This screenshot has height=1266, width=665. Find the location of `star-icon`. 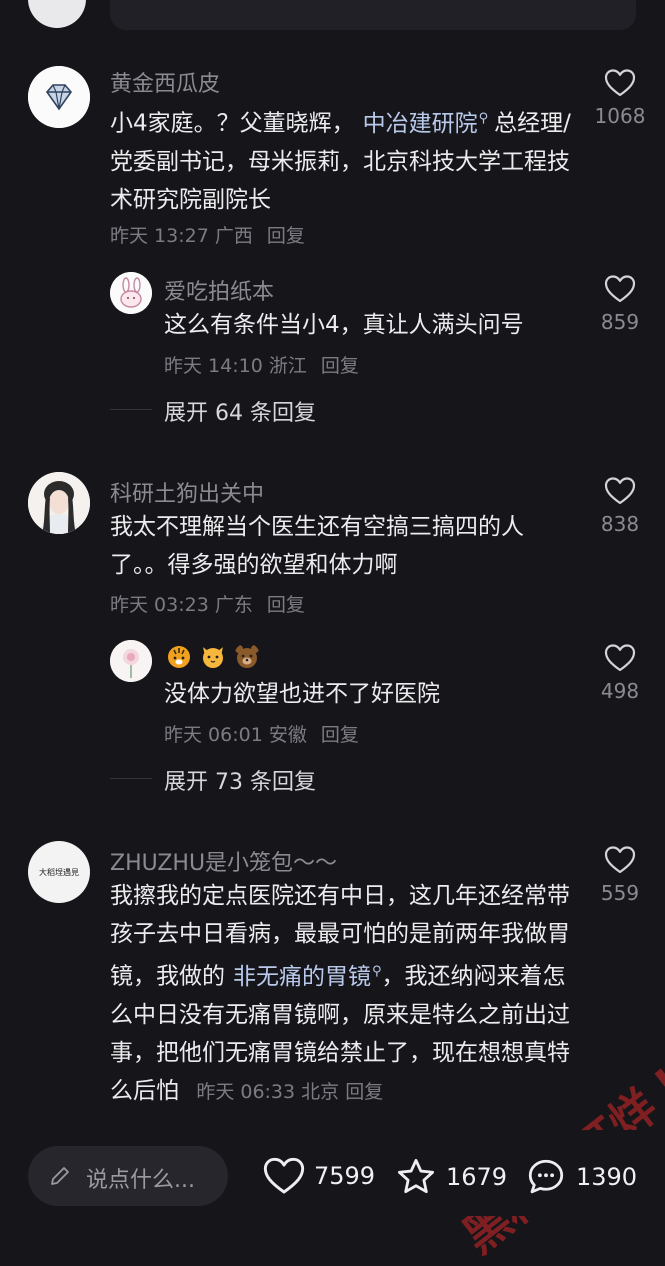

star-icon is located at coordinates (416, 1176).